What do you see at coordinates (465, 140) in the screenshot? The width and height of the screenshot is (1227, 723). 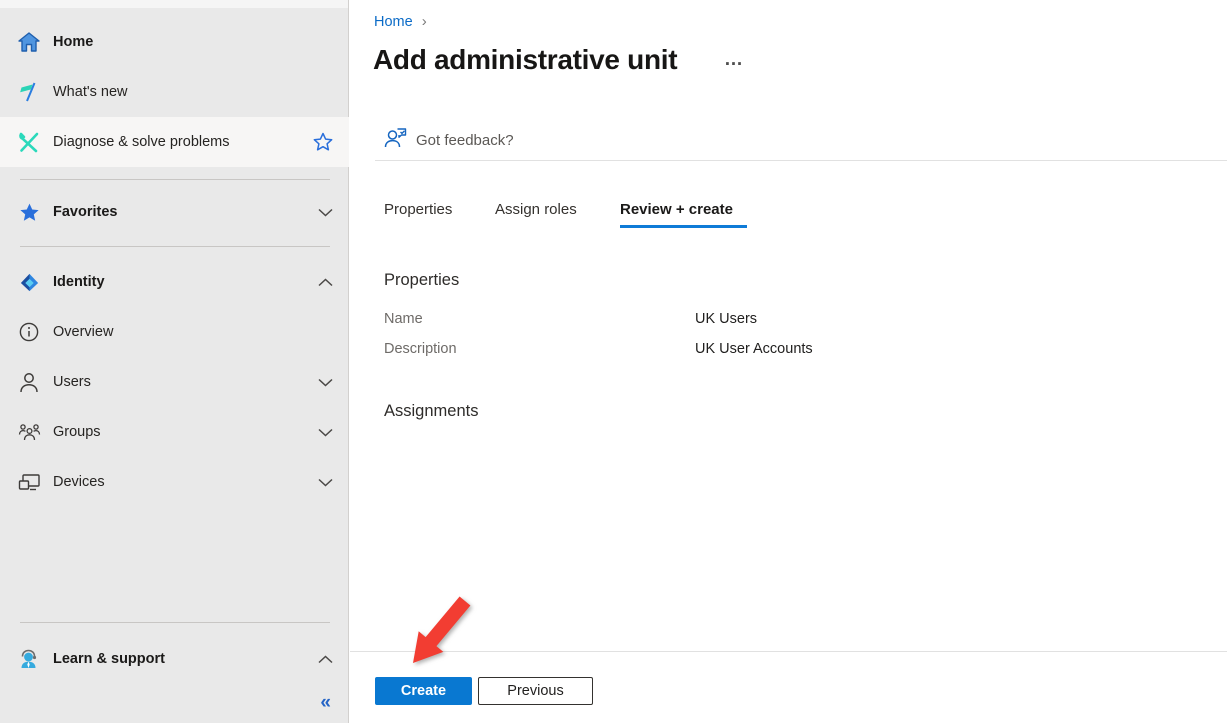 I see `got-feedback-label: Got feedback?` at bounding box center [465, 140].